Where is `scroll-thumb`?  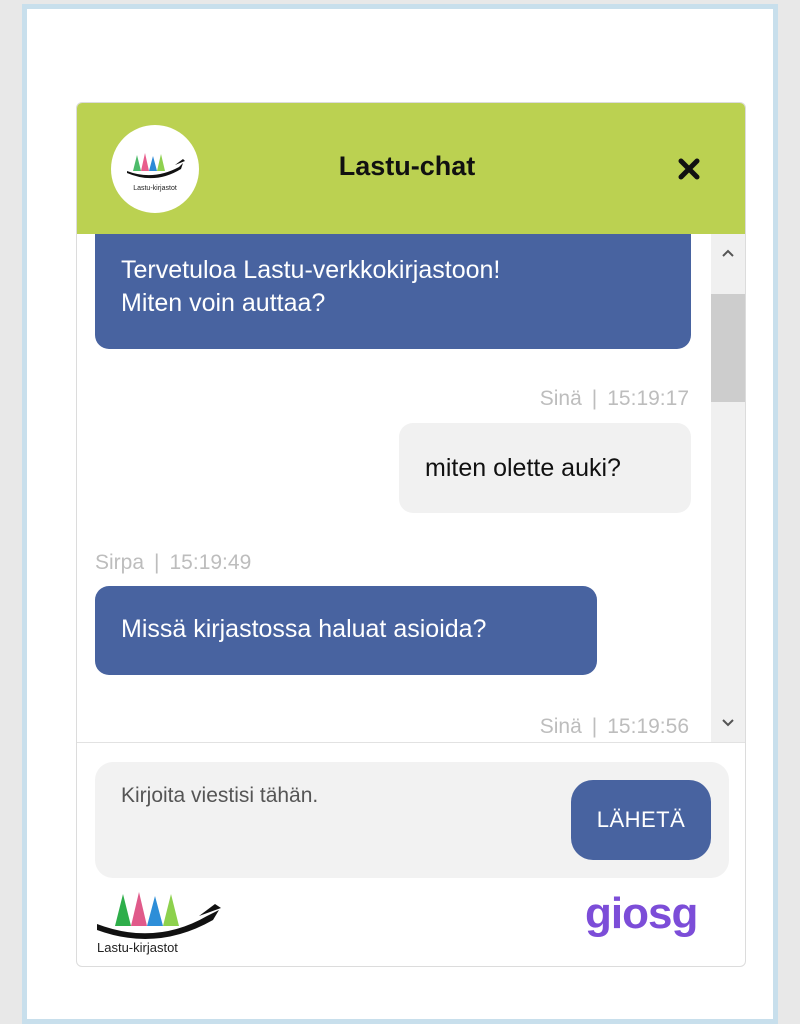 scroll-thumb is located at coordinates (728, 348).